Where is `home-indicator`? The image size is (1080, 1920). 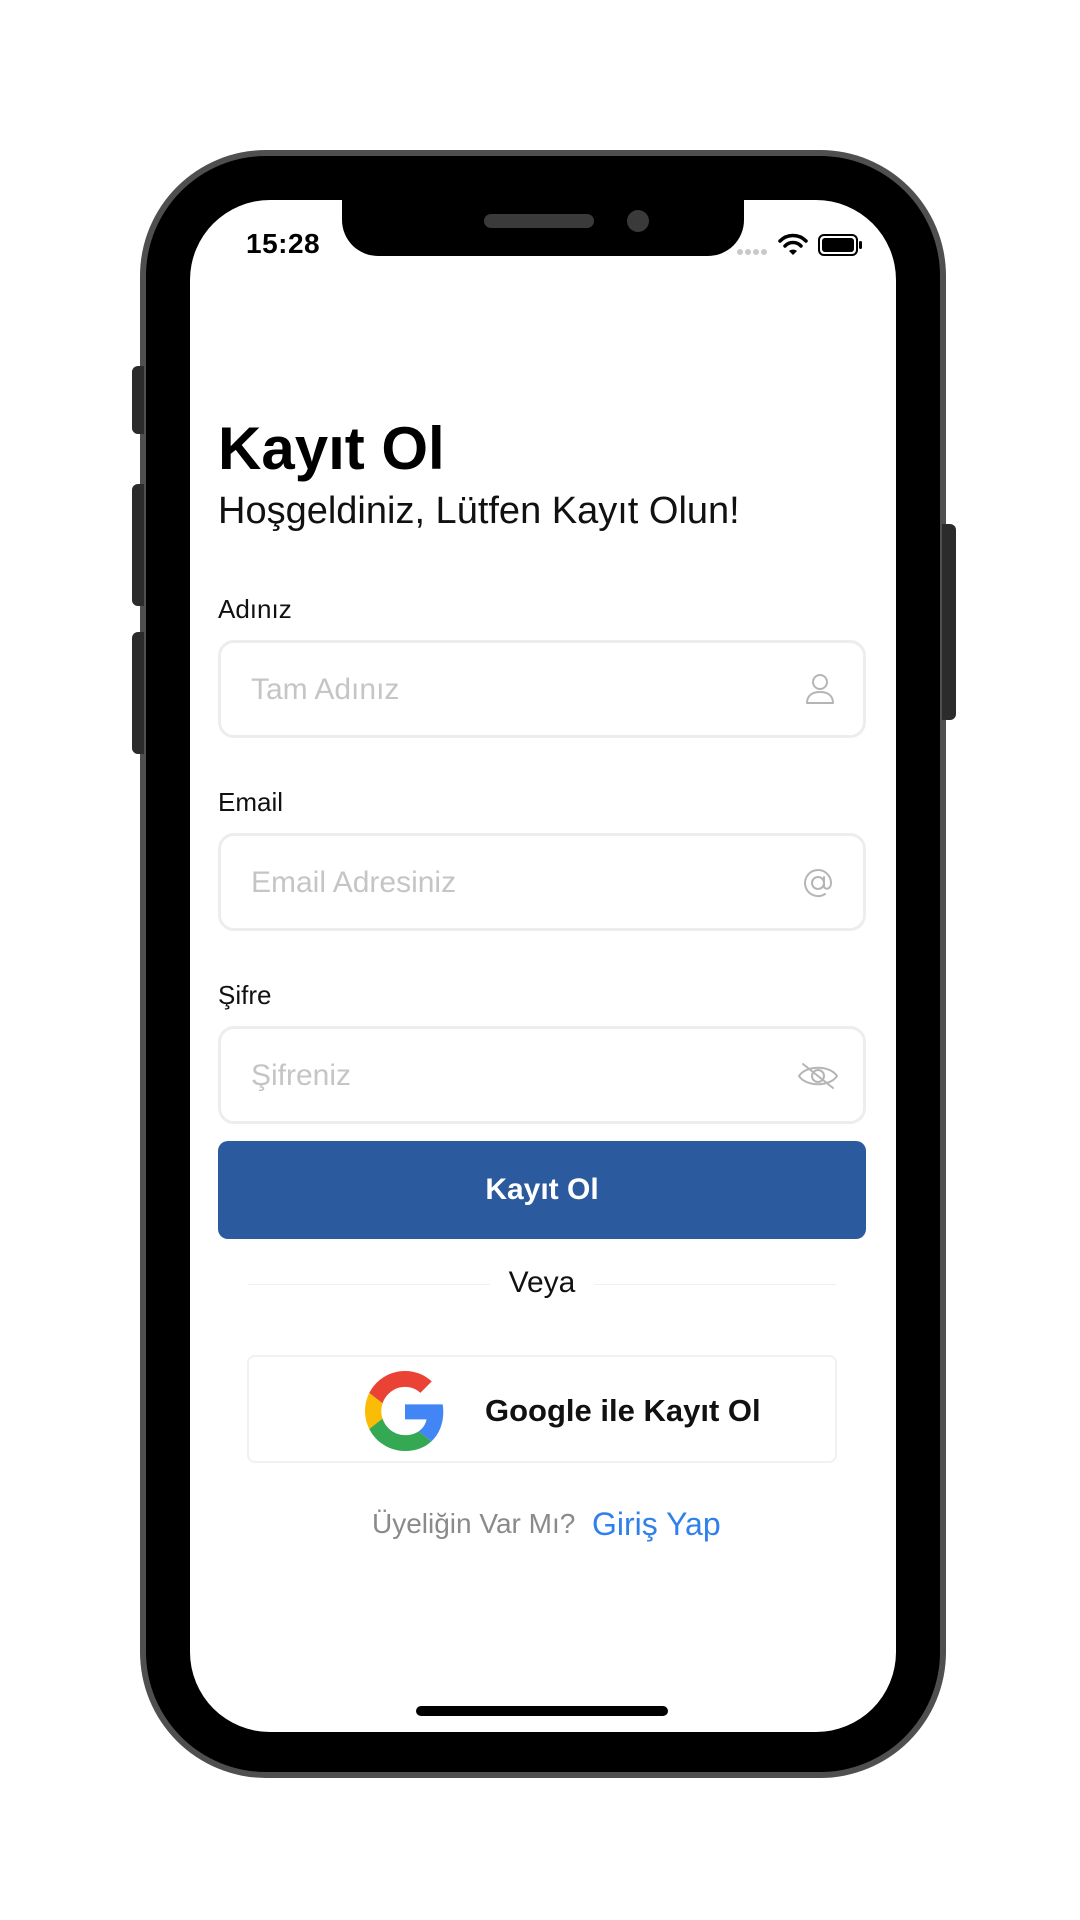
home-indicator is located at coordinates (542, 1711).